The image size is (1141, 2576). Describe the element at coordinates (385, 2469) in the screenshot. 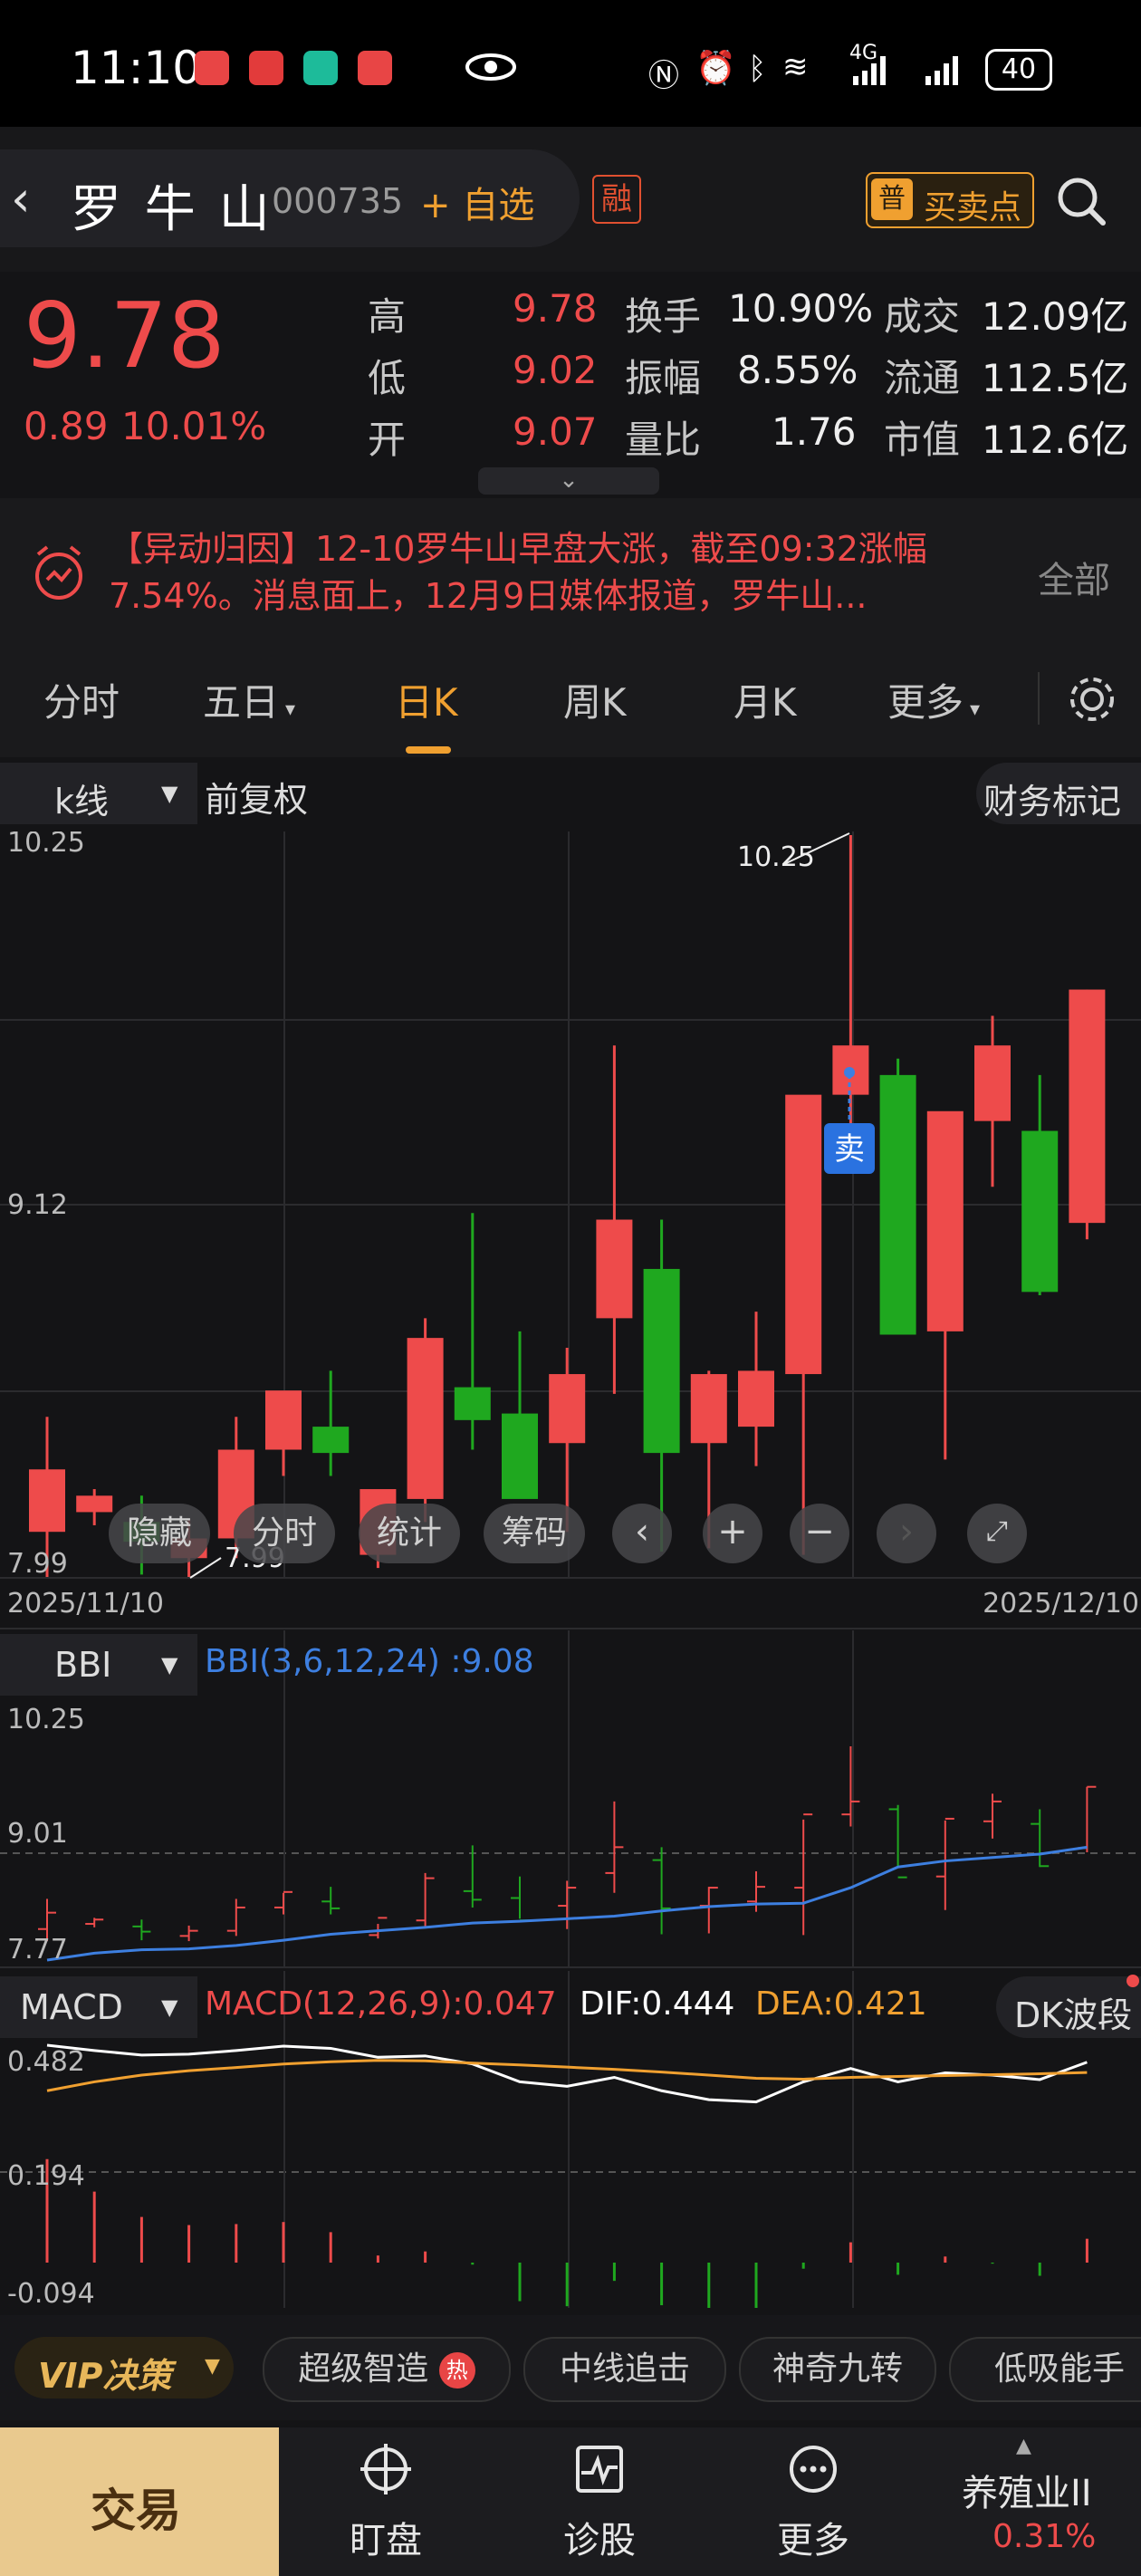

I see `crosshair-icon` at that location.